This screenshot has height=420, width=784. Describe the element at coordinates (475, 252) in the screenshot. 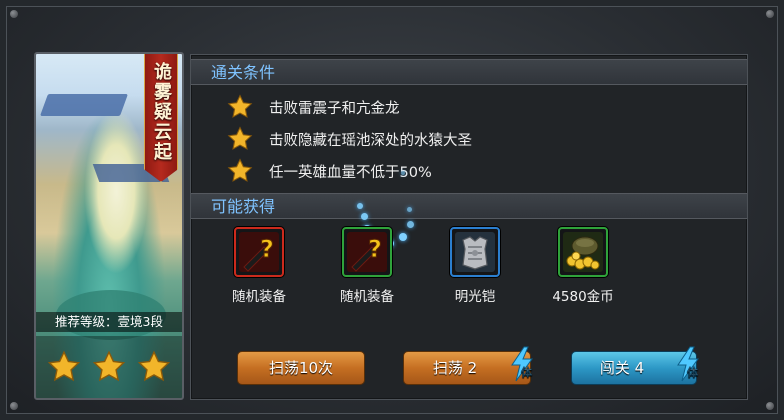

I see `armor-icon` at that location.